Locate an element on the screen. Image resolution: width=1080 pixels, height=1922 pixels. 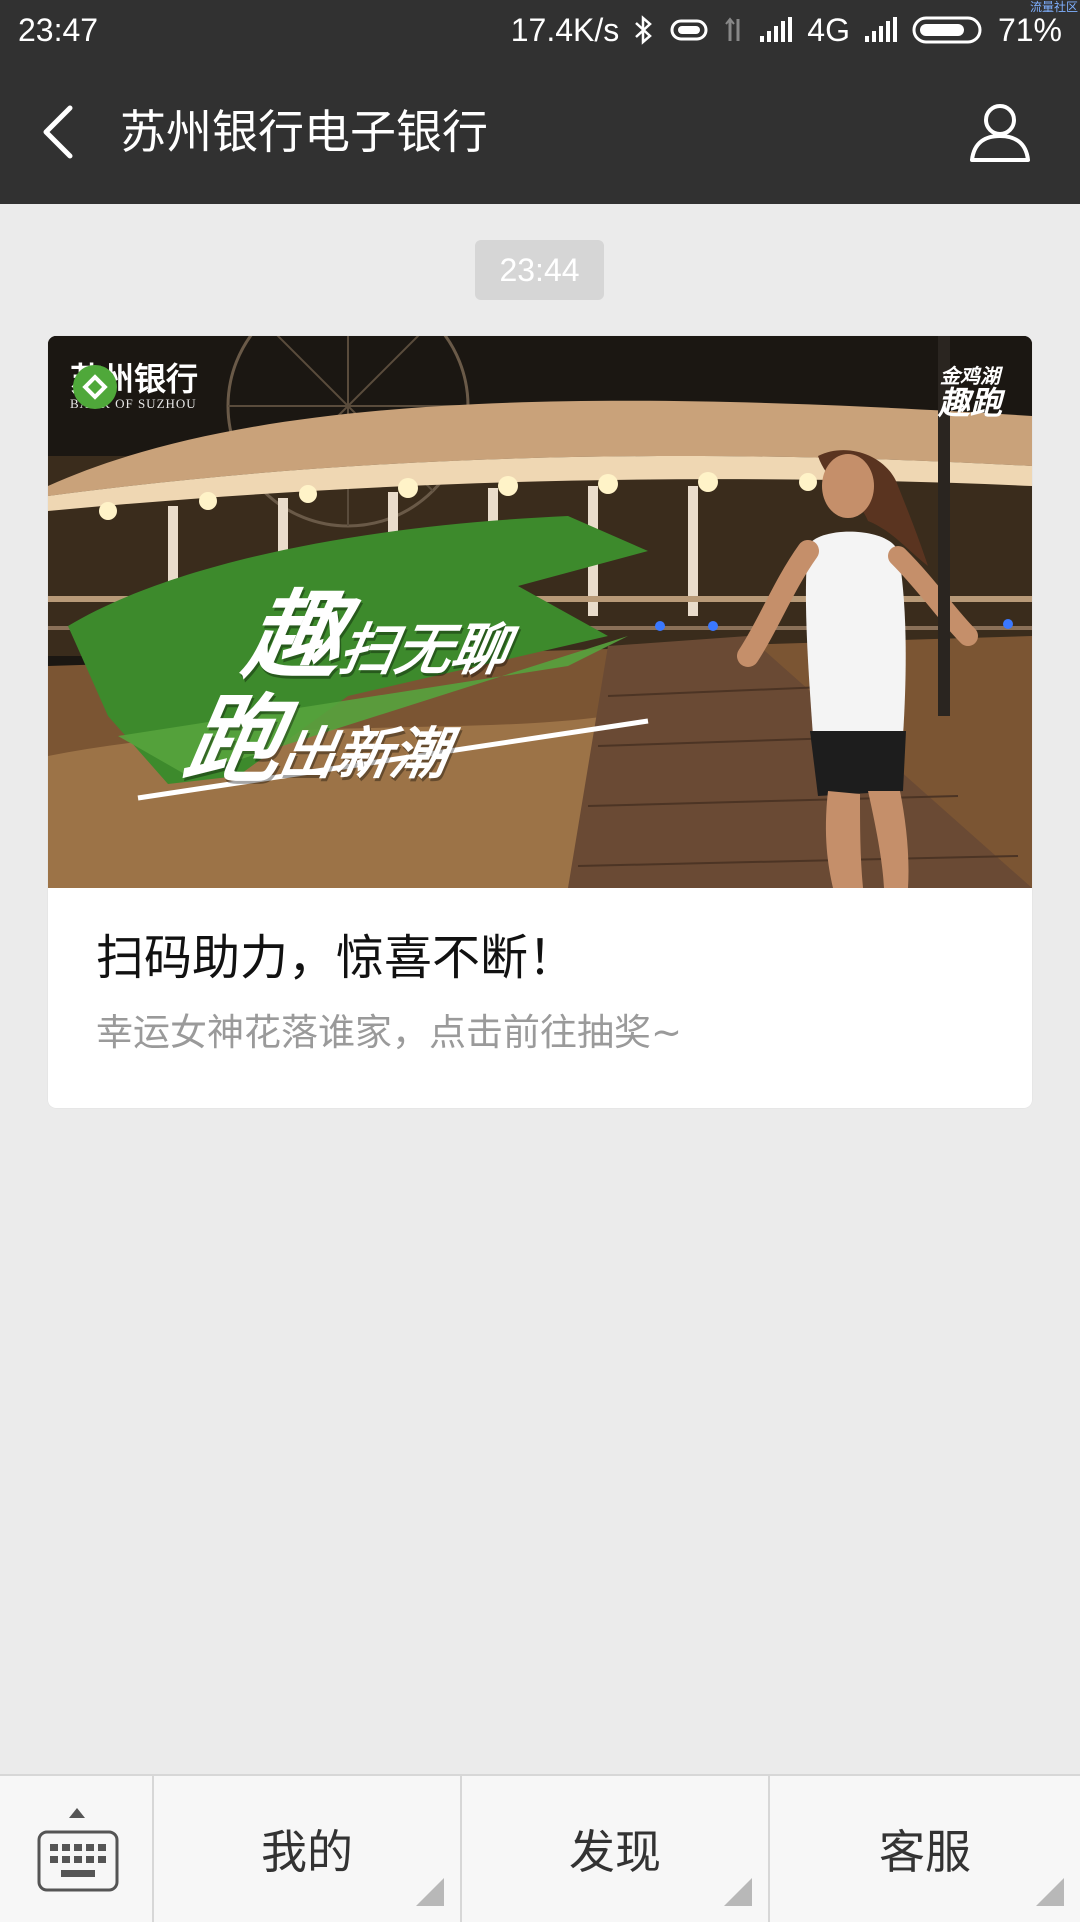
article-description: 幸运女神花落谁家，点击前往抽奖~ is located at coordinates (389, 1033).